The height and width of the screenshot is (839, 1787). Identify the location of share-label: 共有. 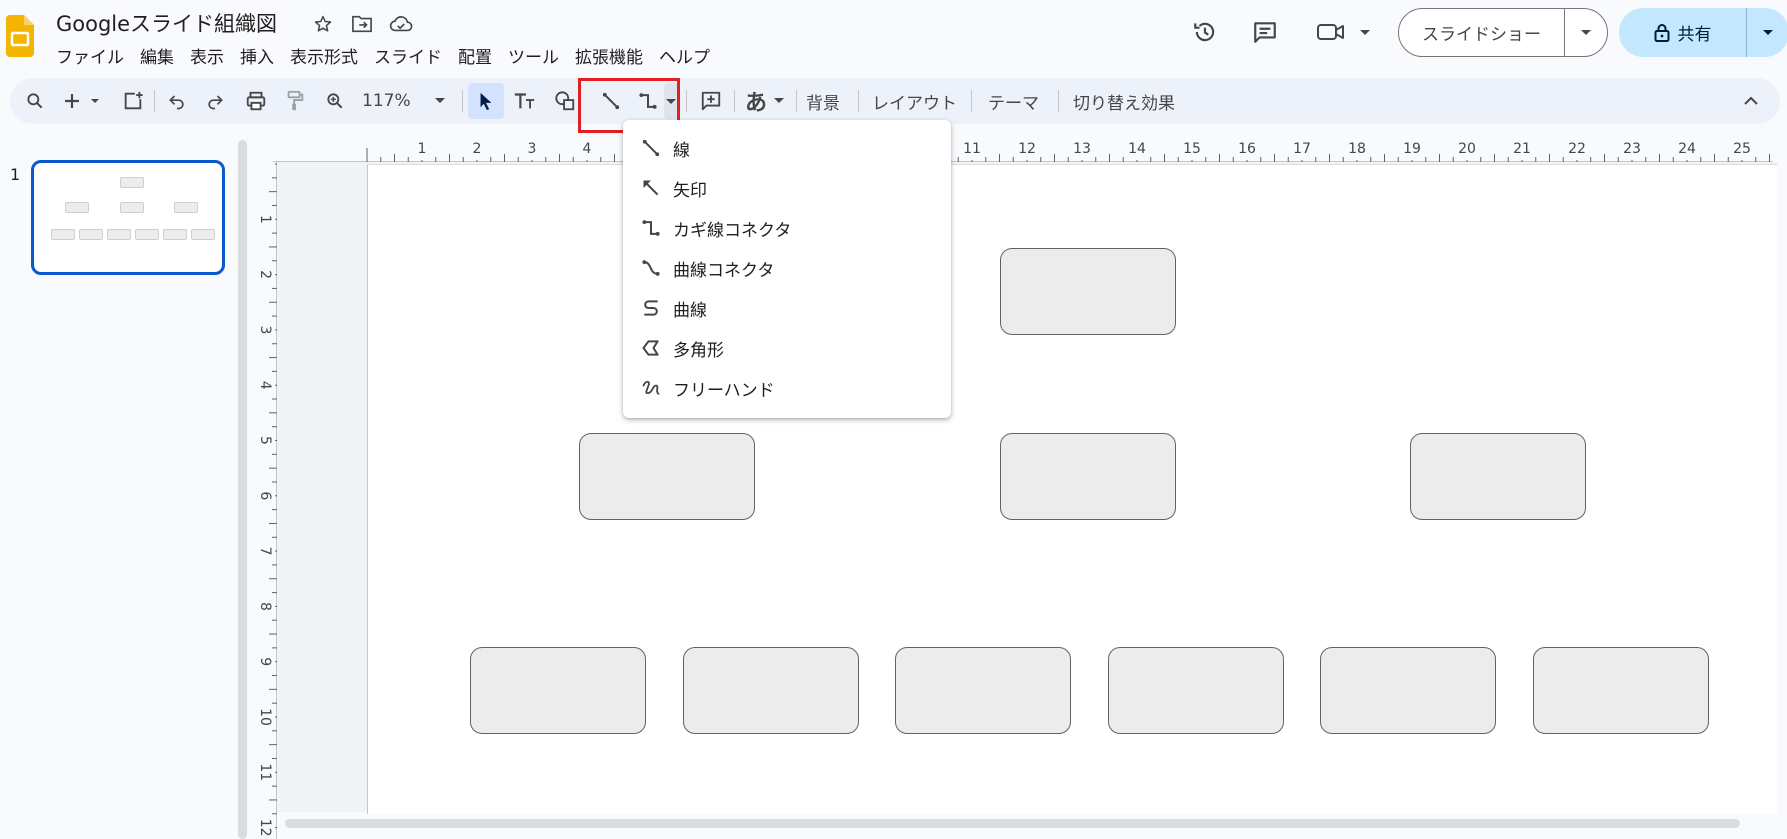
(1694, 35).